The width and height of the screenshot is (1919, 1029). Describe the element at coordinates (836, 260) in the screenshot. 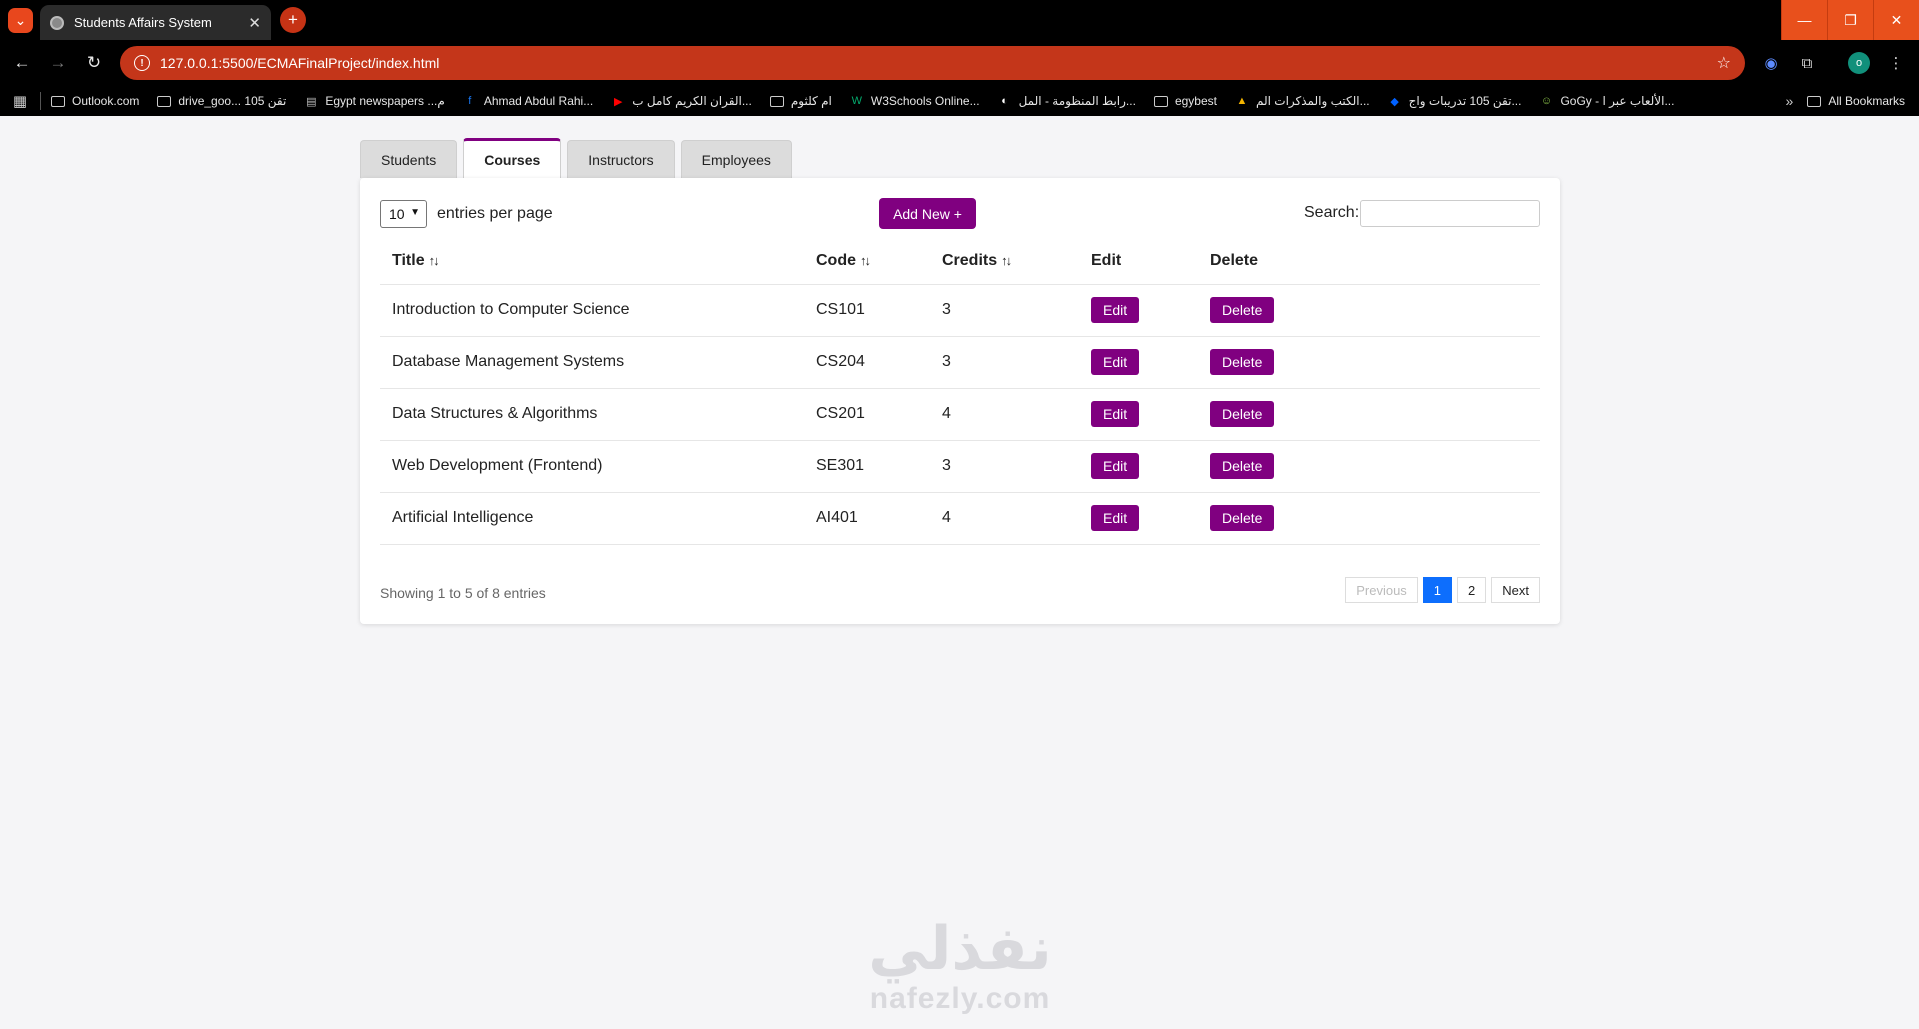

I see `header-code-label: Code` at that location.